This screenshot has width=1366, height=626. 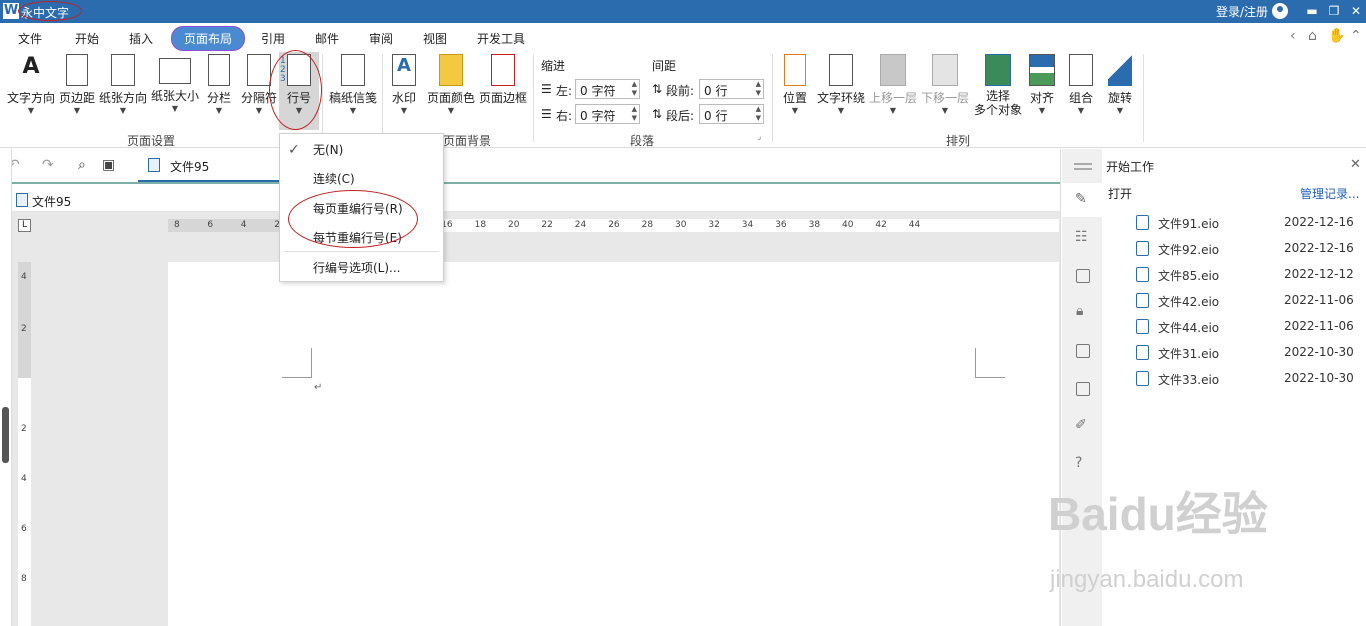 I want to click on dialog-launcher-icon: ⌟, so click(x=759, y=137).